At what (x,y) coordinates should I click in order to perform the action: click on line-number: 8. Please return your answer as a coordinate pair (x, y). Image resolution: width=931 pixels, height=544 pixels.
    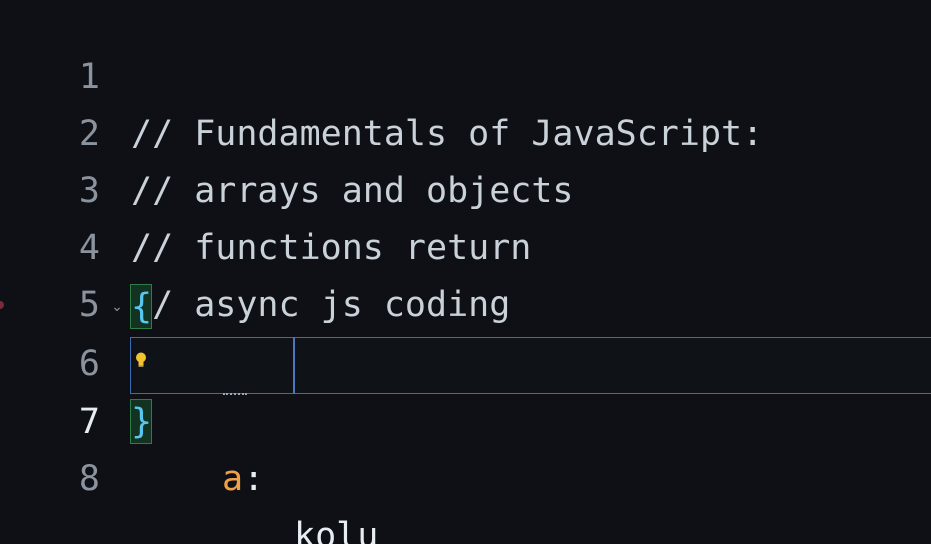
    Looking at the image, I should click on (89, 479).